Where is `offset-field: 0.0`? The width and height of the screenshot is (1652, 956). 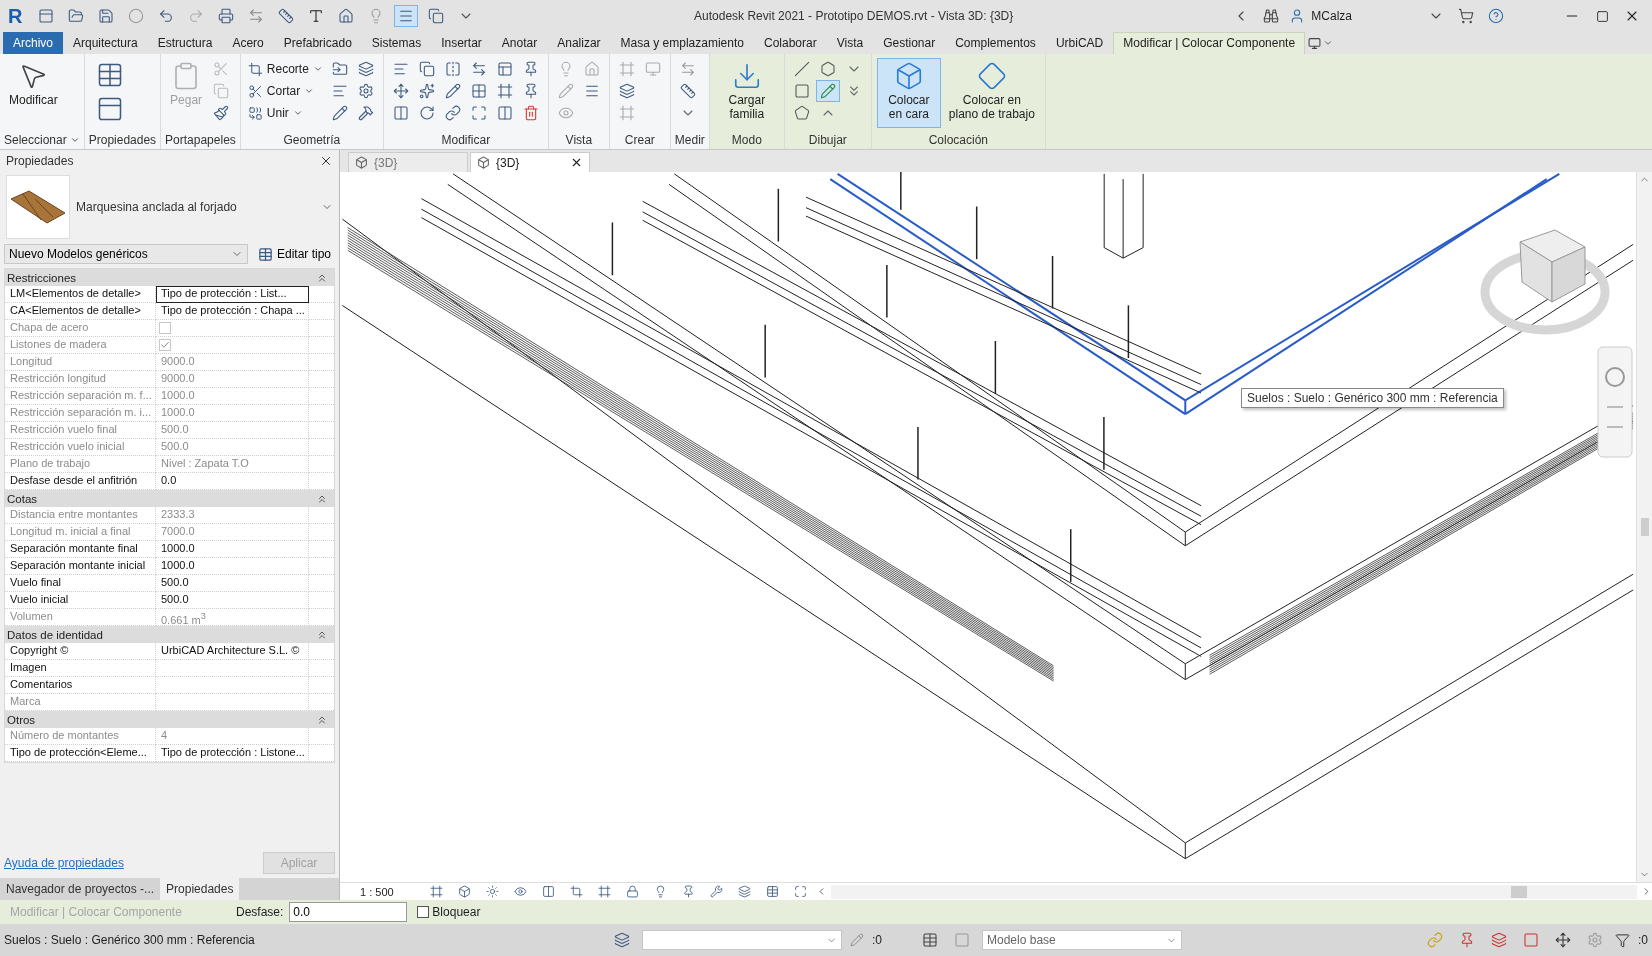
offset-field: 0.0 is located at coordinates (348, 912).